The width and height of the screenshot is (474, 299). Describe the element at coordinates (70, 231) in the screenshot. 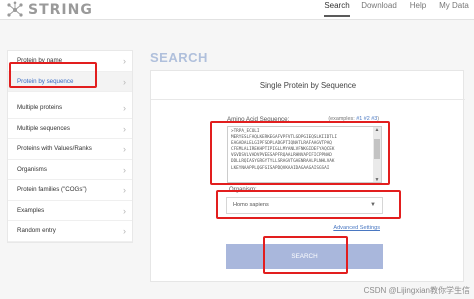

I see `sidebar-item-random-entry: Random entry ›` at that location.